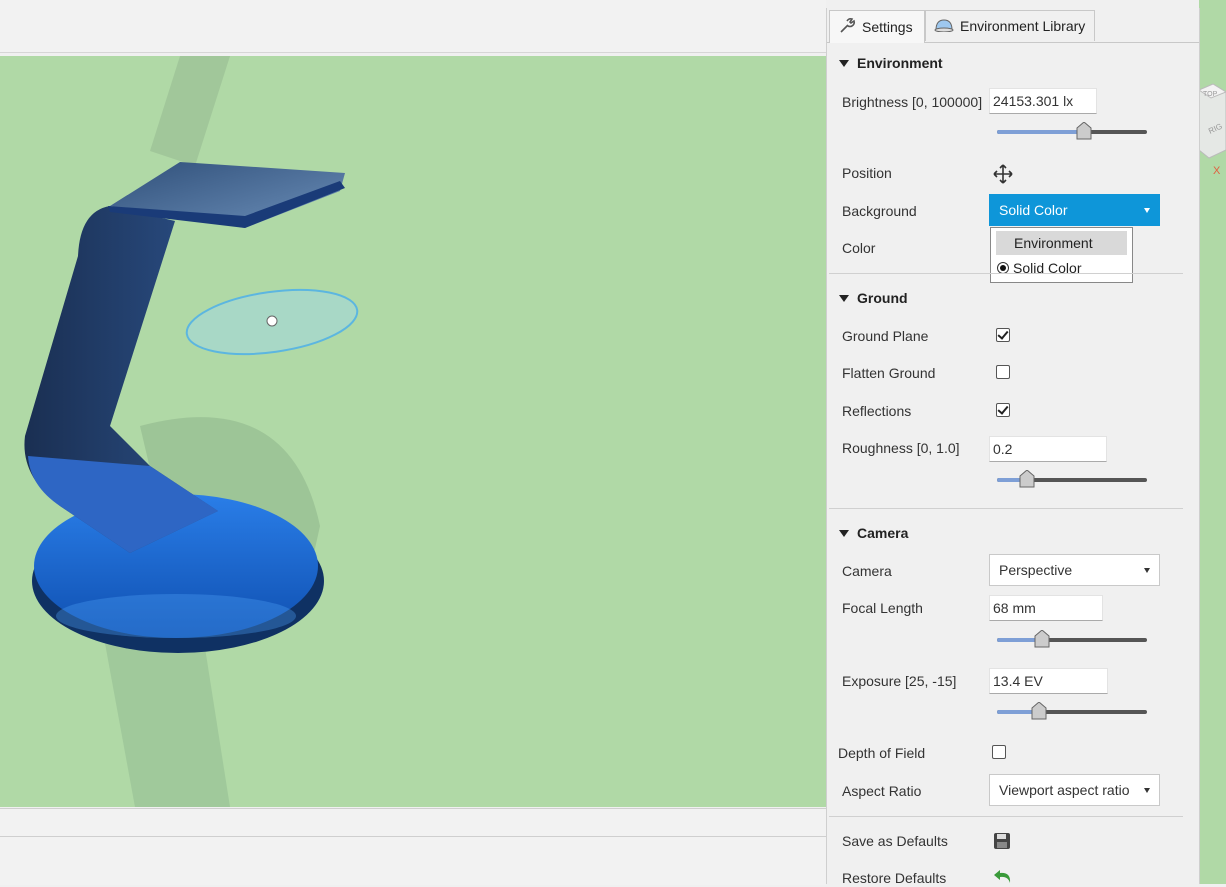  I want to click on camera-label: Camera, so click(867, 571).